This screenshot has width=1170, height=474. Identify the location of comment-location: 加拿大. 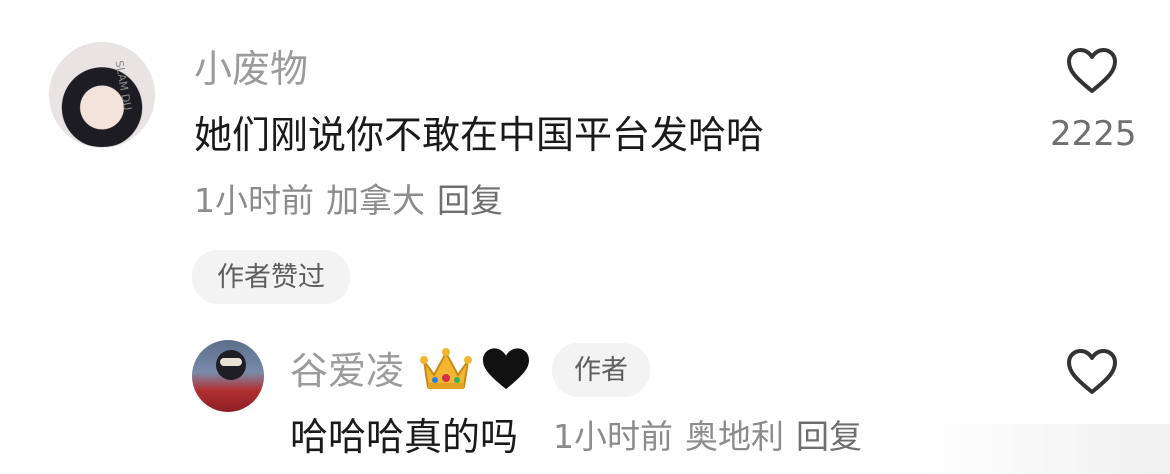
(375, 200).